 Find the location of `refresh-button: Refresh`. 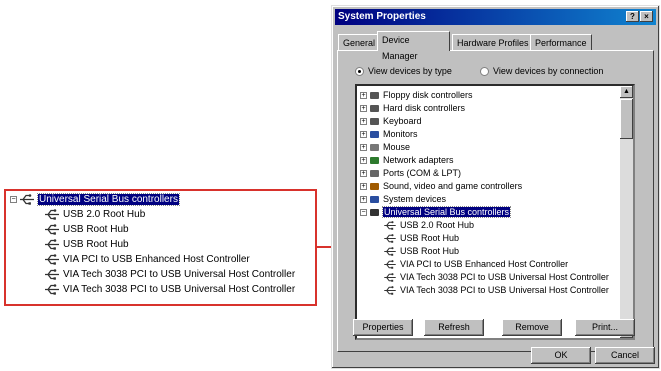

refresh-button: Refresh is located at coordinates (454, 327).